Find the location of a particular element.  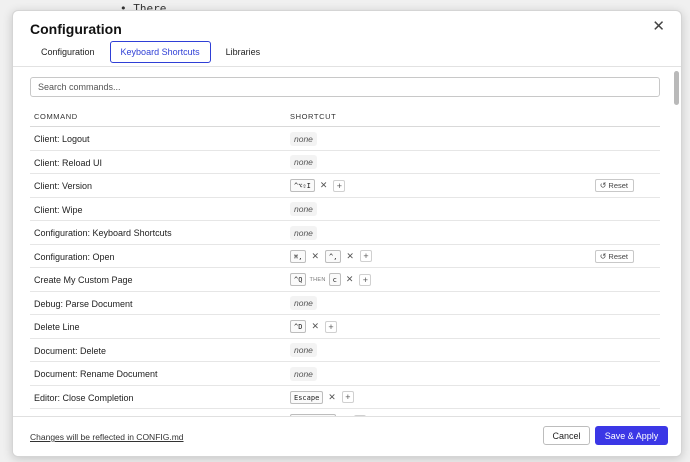

table-row: Document: Delete none is located at coordinates (345, 350).